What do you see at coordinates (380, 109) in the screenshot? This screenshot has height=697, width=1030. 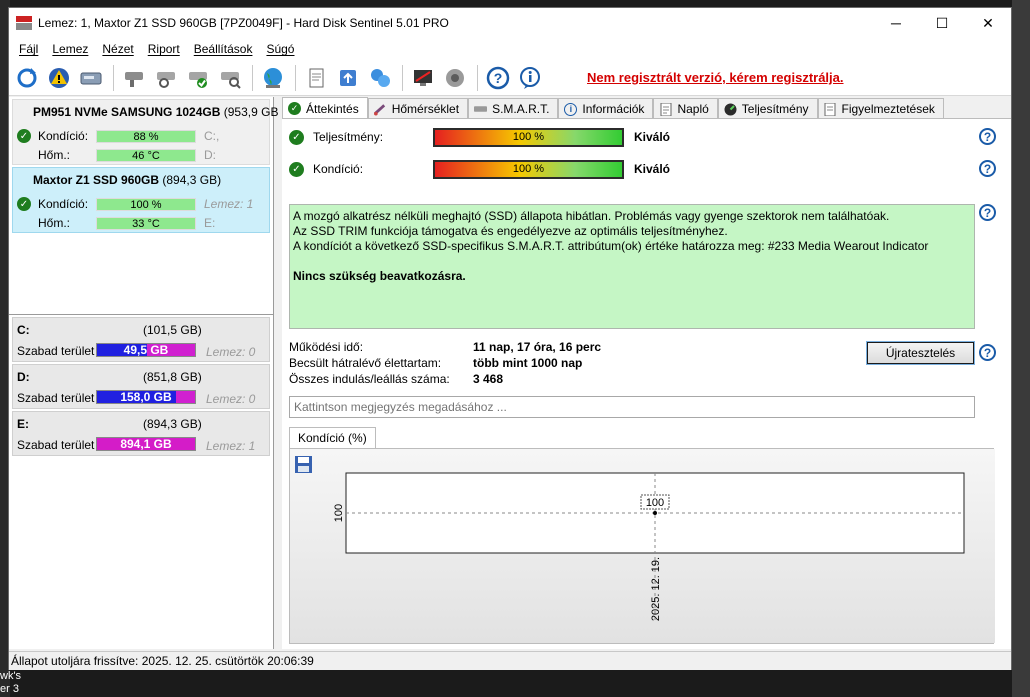 I see `thermometer-icon` at bounding box center [380, 109].